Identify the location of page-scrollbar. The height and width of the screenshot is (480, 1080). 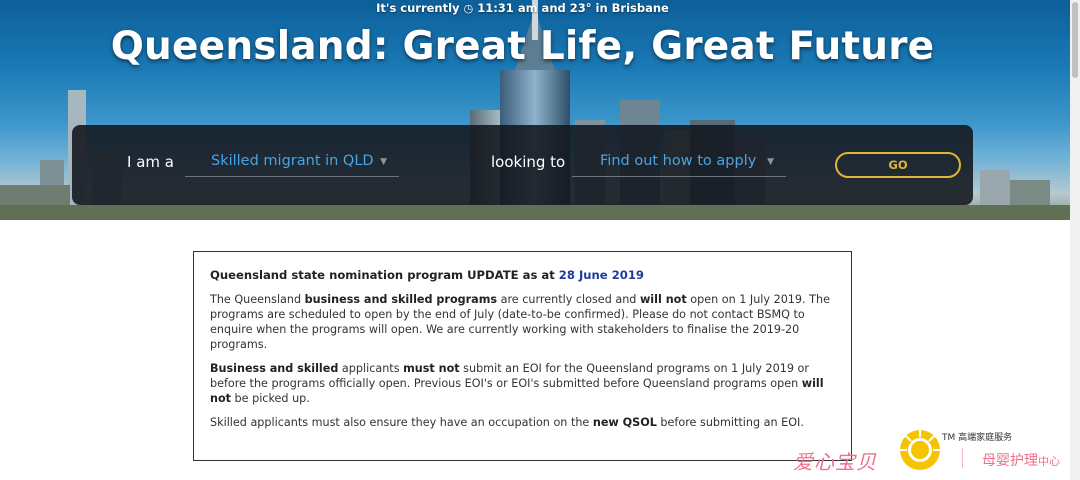
(1075, 240).